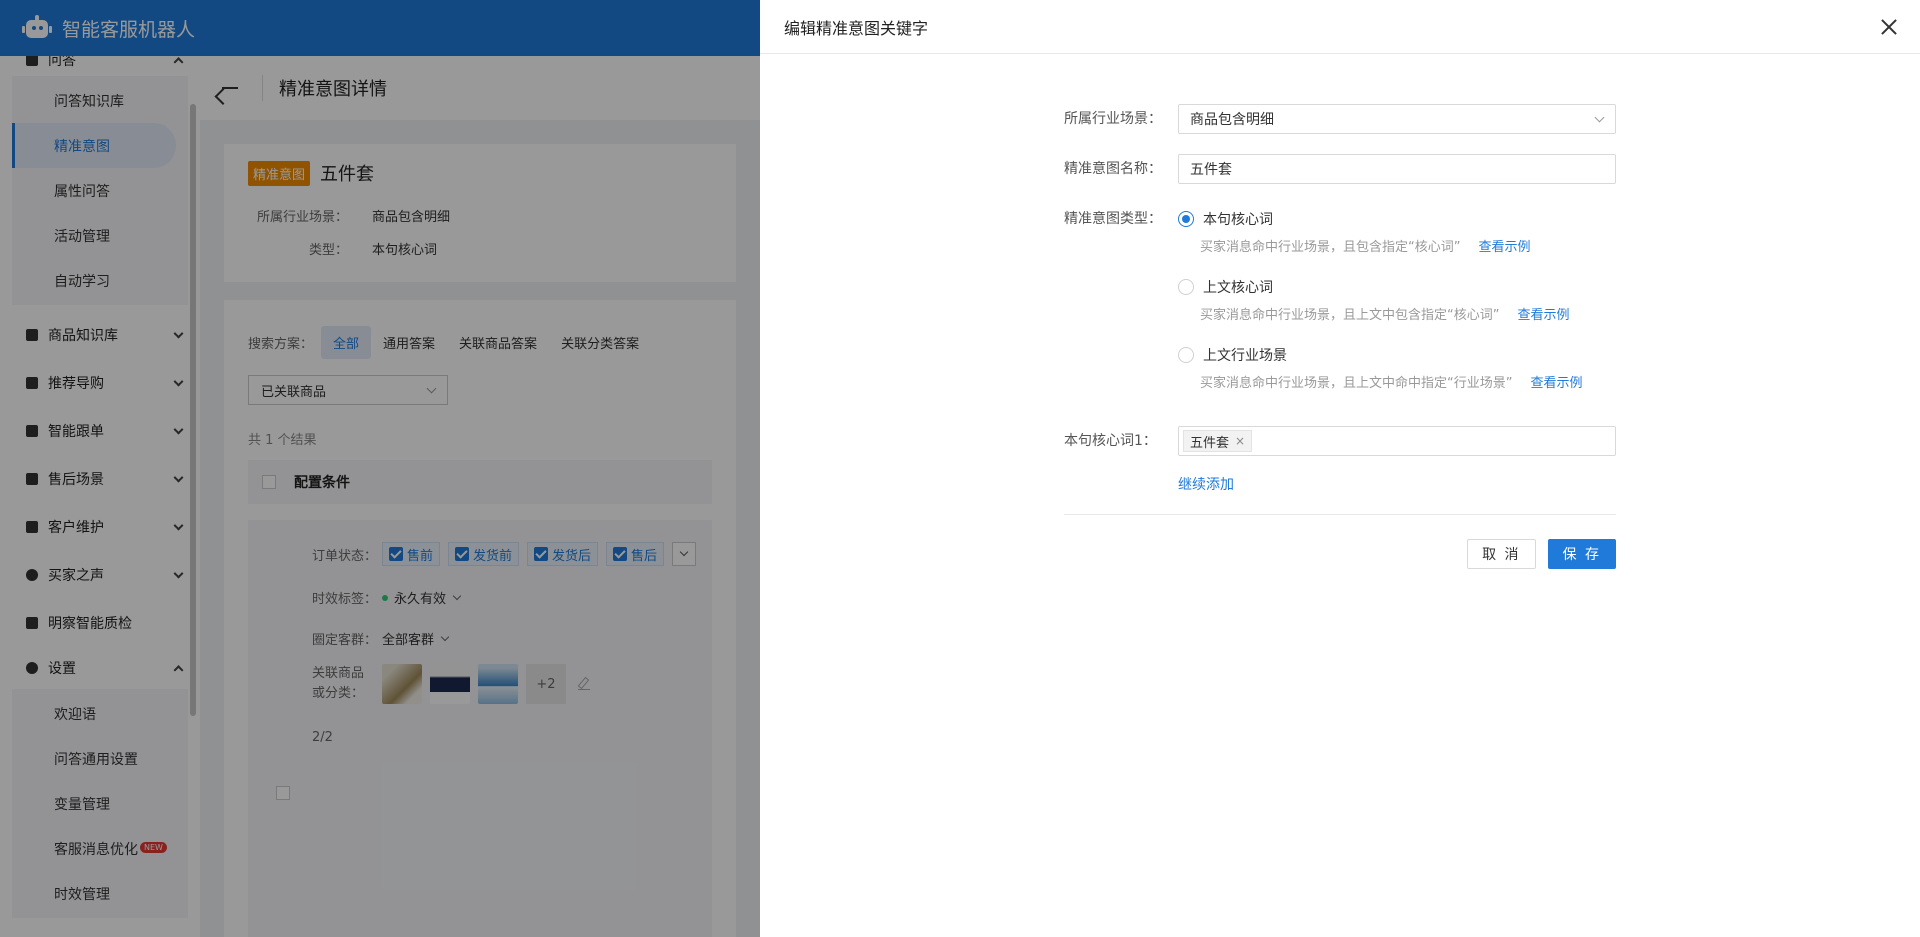 The image size is (1920, 937). What do you see at coordinates (1240, 441) in the screenshot?
I see `tag-close-icon: ×` at bounding box center [1240, 441].